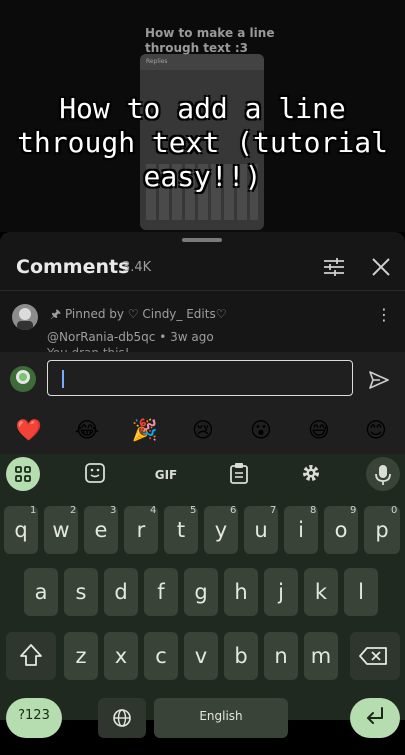  I want to click on phone-header: Replies, so click(202, 62).